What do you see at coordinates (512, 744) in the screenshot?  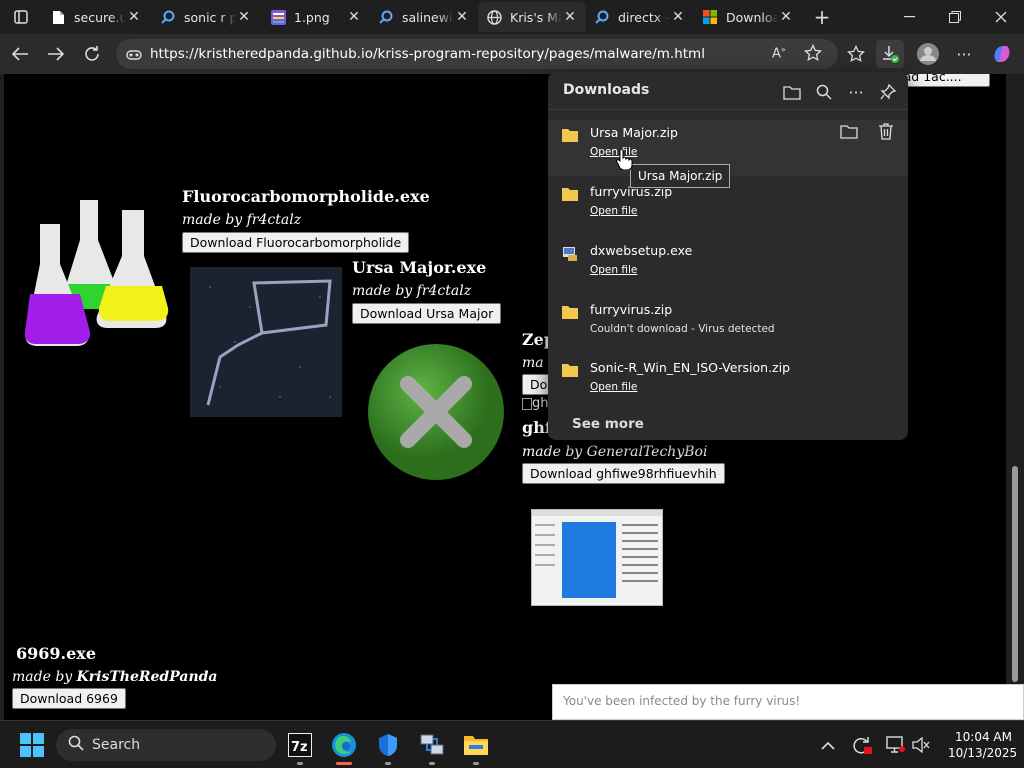 I see `taskbar: Search 7z 10:04 AM 10/13/2025` at bounding box center [512, 744].